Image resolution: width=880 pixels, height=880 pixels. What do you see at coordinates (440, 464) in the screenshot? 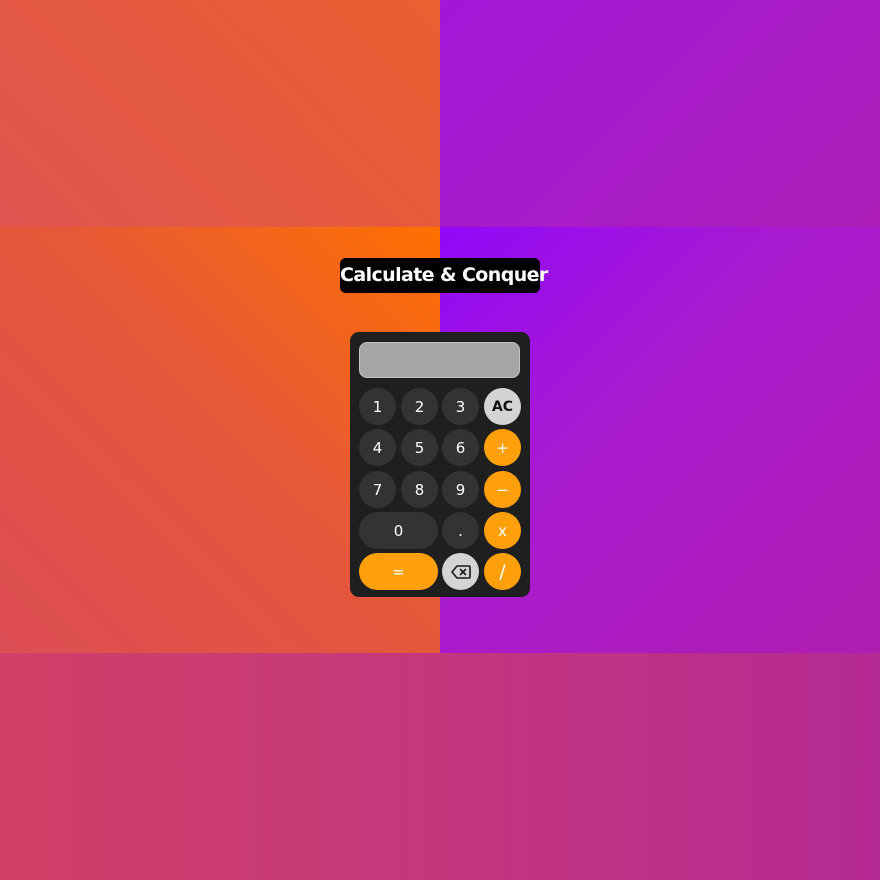
I see `calculator: 1 2 3 AC 4 5 6 + 7 8 9 − 0 . x = /` at bounding box center [440, 464].